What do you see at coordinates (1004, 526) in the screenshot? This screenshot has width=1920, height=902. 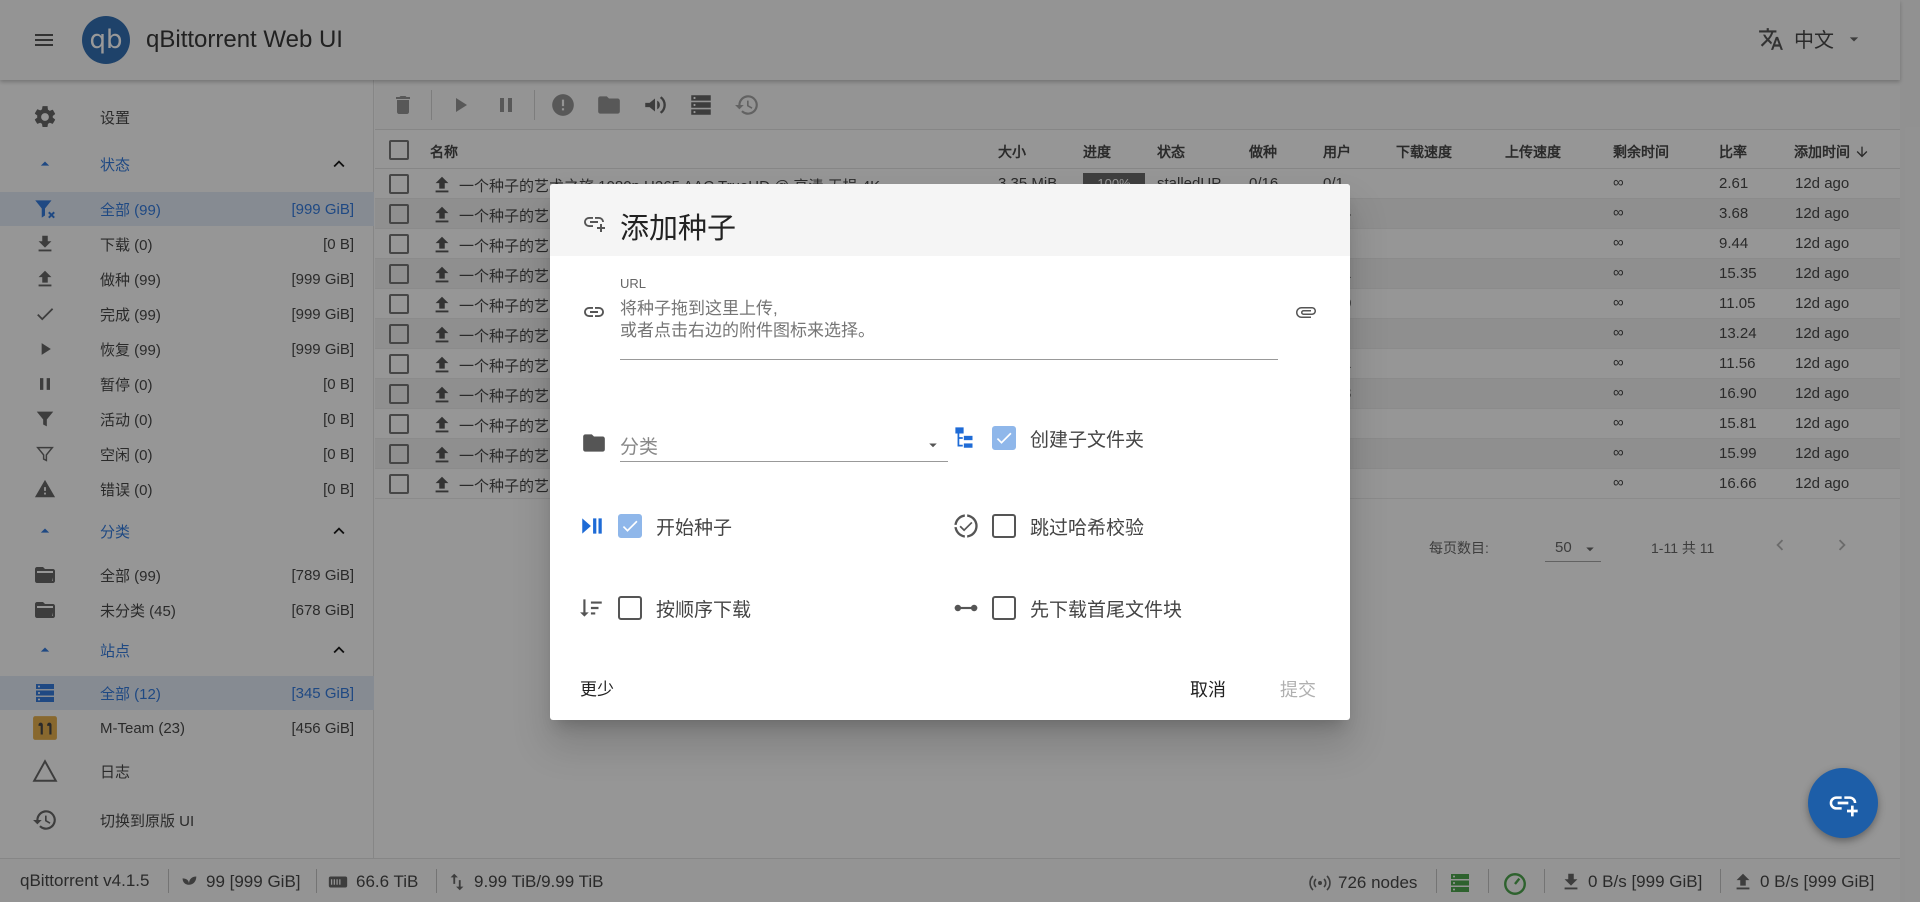 I see `skip-hash-check-checkbox` at bounding box center [1004, 526].